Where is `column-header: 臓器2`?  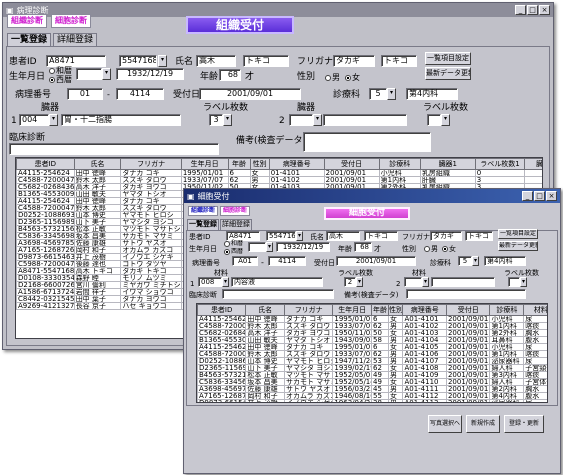 column-header: 臓器2 is located at coordinates (533, 164).